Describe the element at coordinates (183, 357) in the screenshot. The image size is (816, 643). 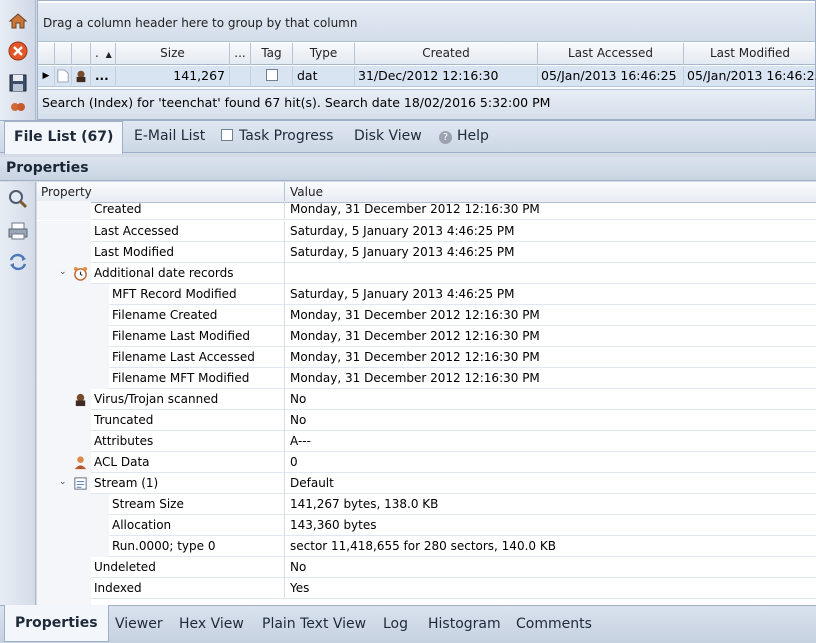
I see `property-name: Filename Last Accessed` at that location.